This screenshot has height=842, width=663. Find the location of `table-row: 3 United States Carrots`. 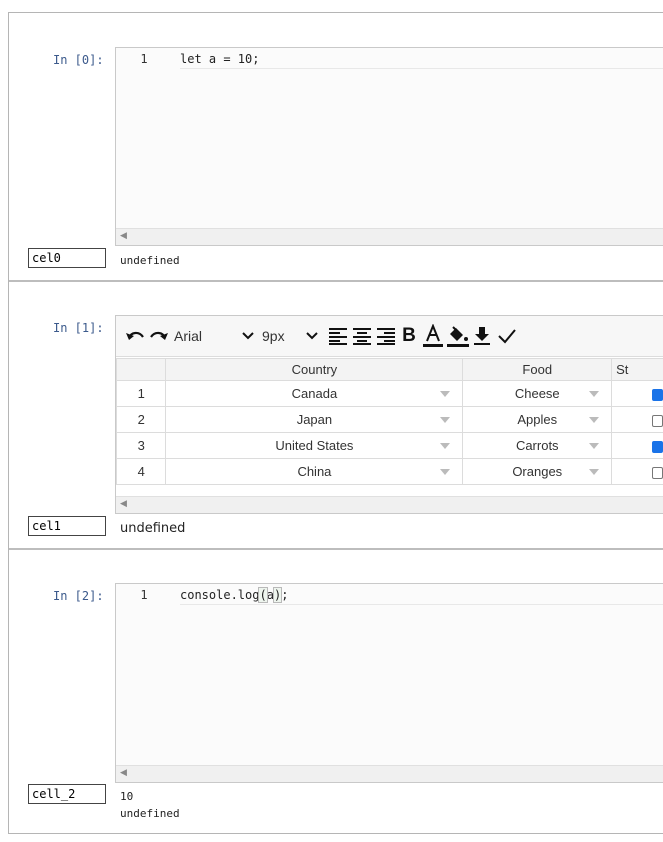

table-row: 3 United States Carrots is located at coordinates (389, 445).